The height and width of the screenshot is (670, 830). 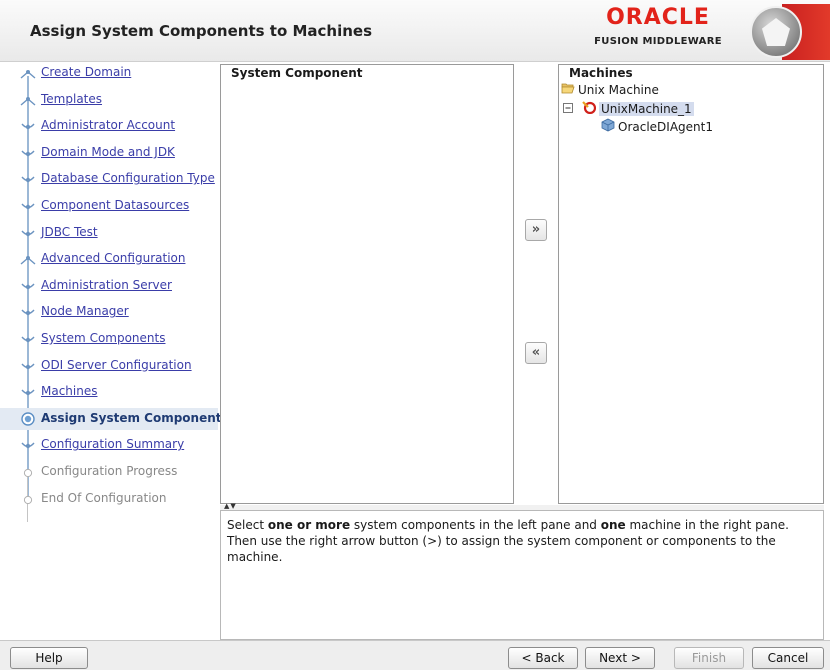 I want to click on nav-step-configuration-progress: Configuration Progress, so click(x=109, y=472).